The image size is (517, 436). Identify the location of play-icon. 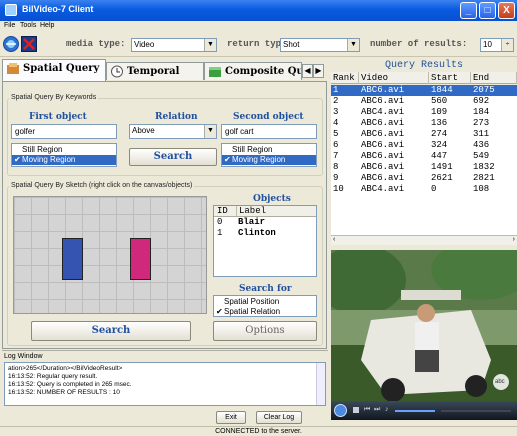
(340, 410).